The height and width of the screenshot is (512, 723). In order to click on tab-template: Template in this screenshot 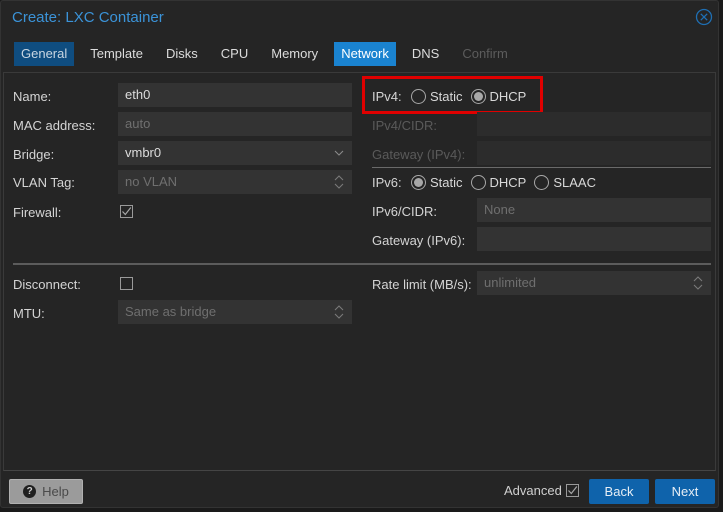, I will do `click(116, 54)`.